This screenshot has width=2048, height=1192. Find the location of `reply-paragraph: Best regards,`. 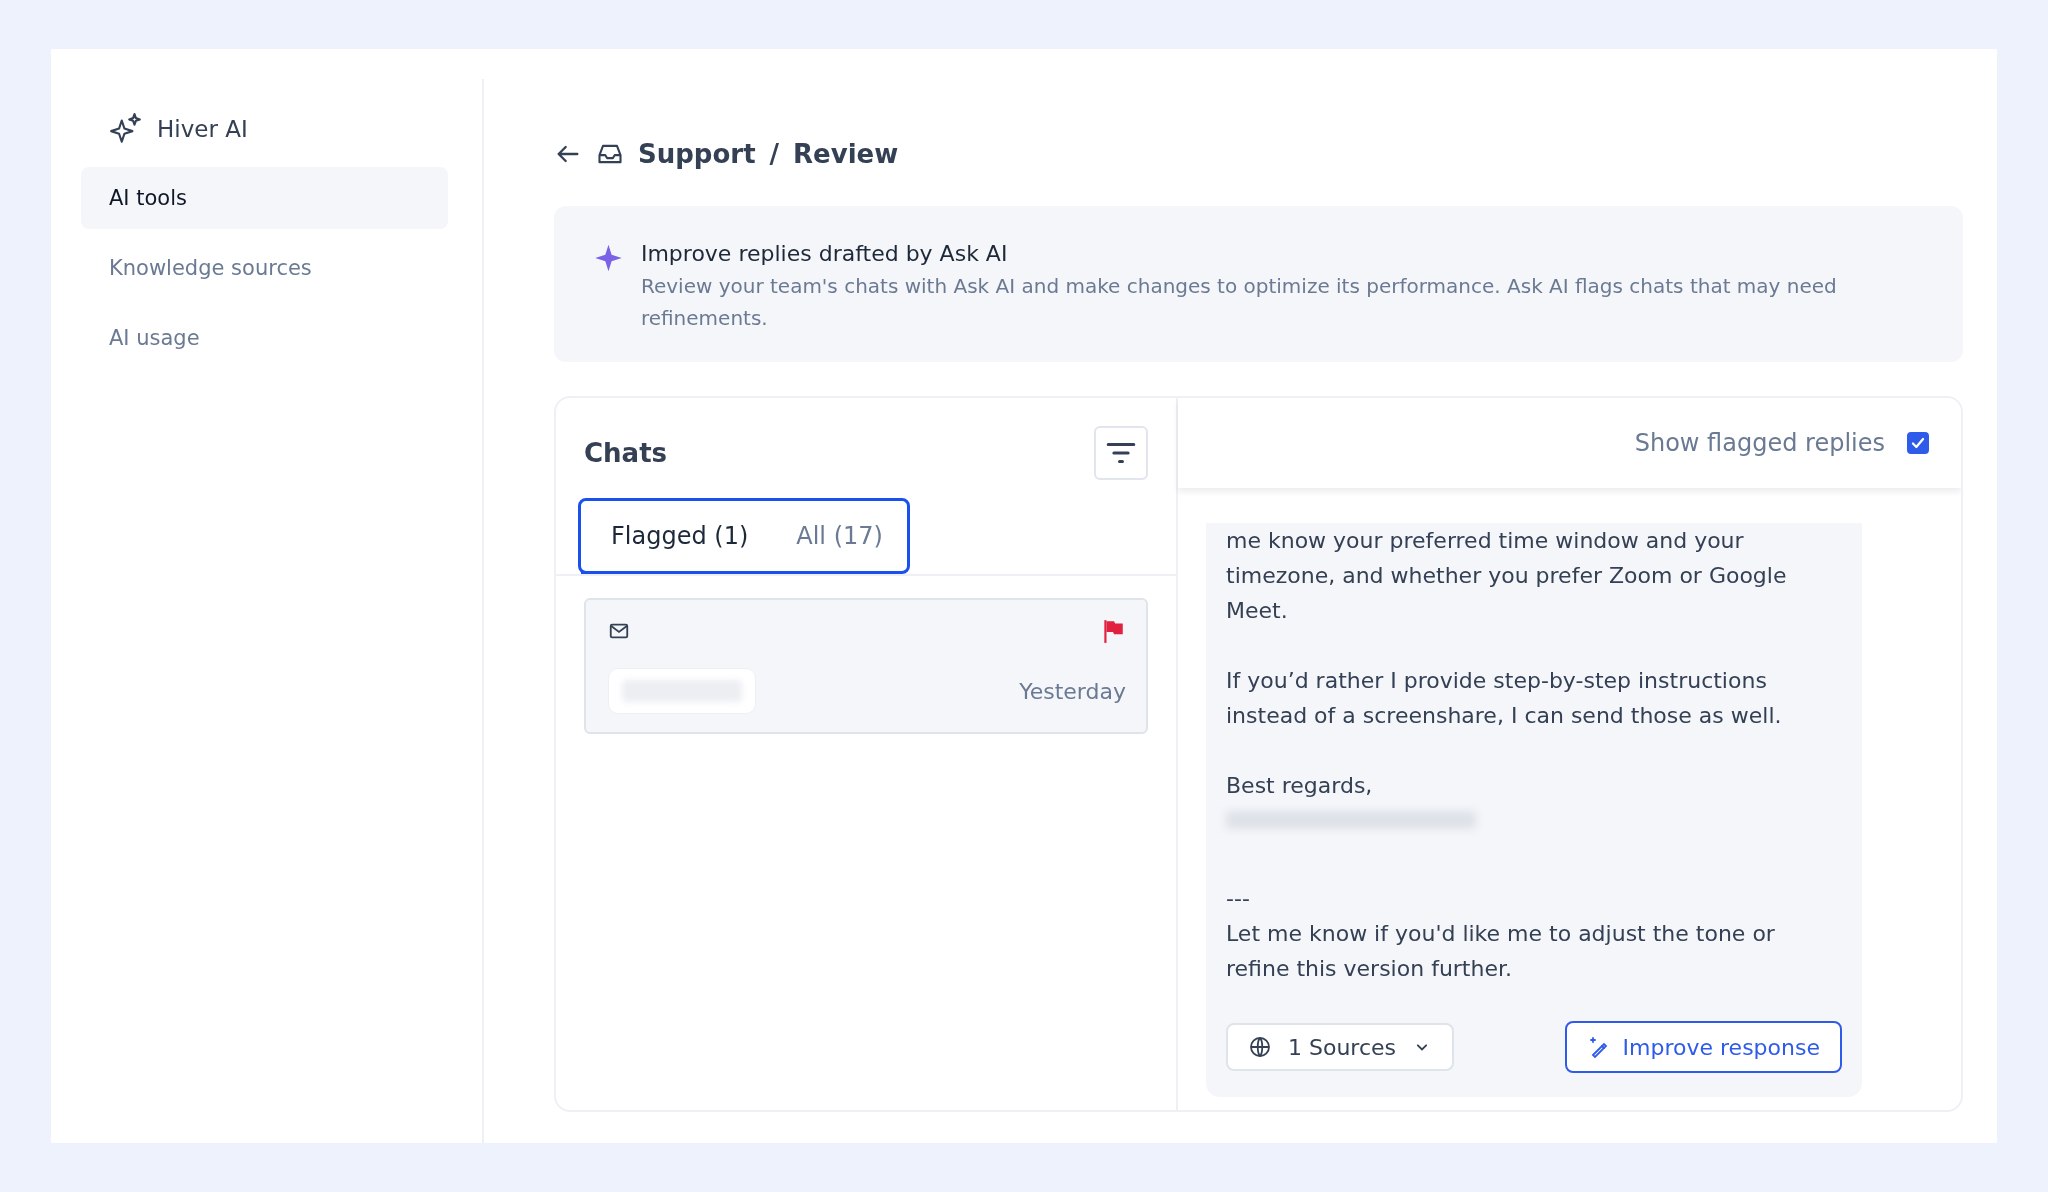

reply-paragraph: Best regards, is located at coordinates (1300, 786).